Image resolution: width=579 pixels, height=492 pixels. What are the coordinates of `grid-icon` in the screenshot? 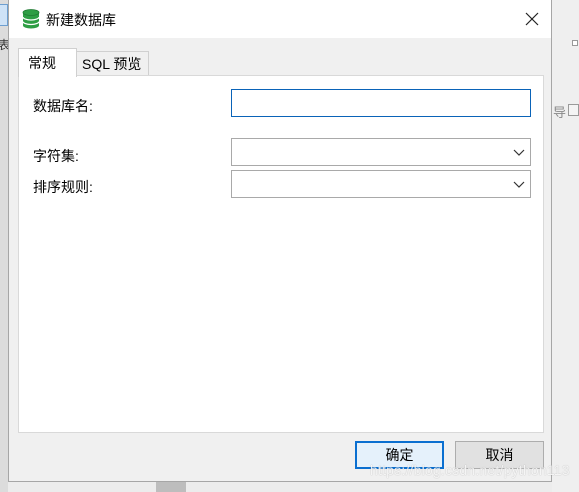 It's located at (573, 110).